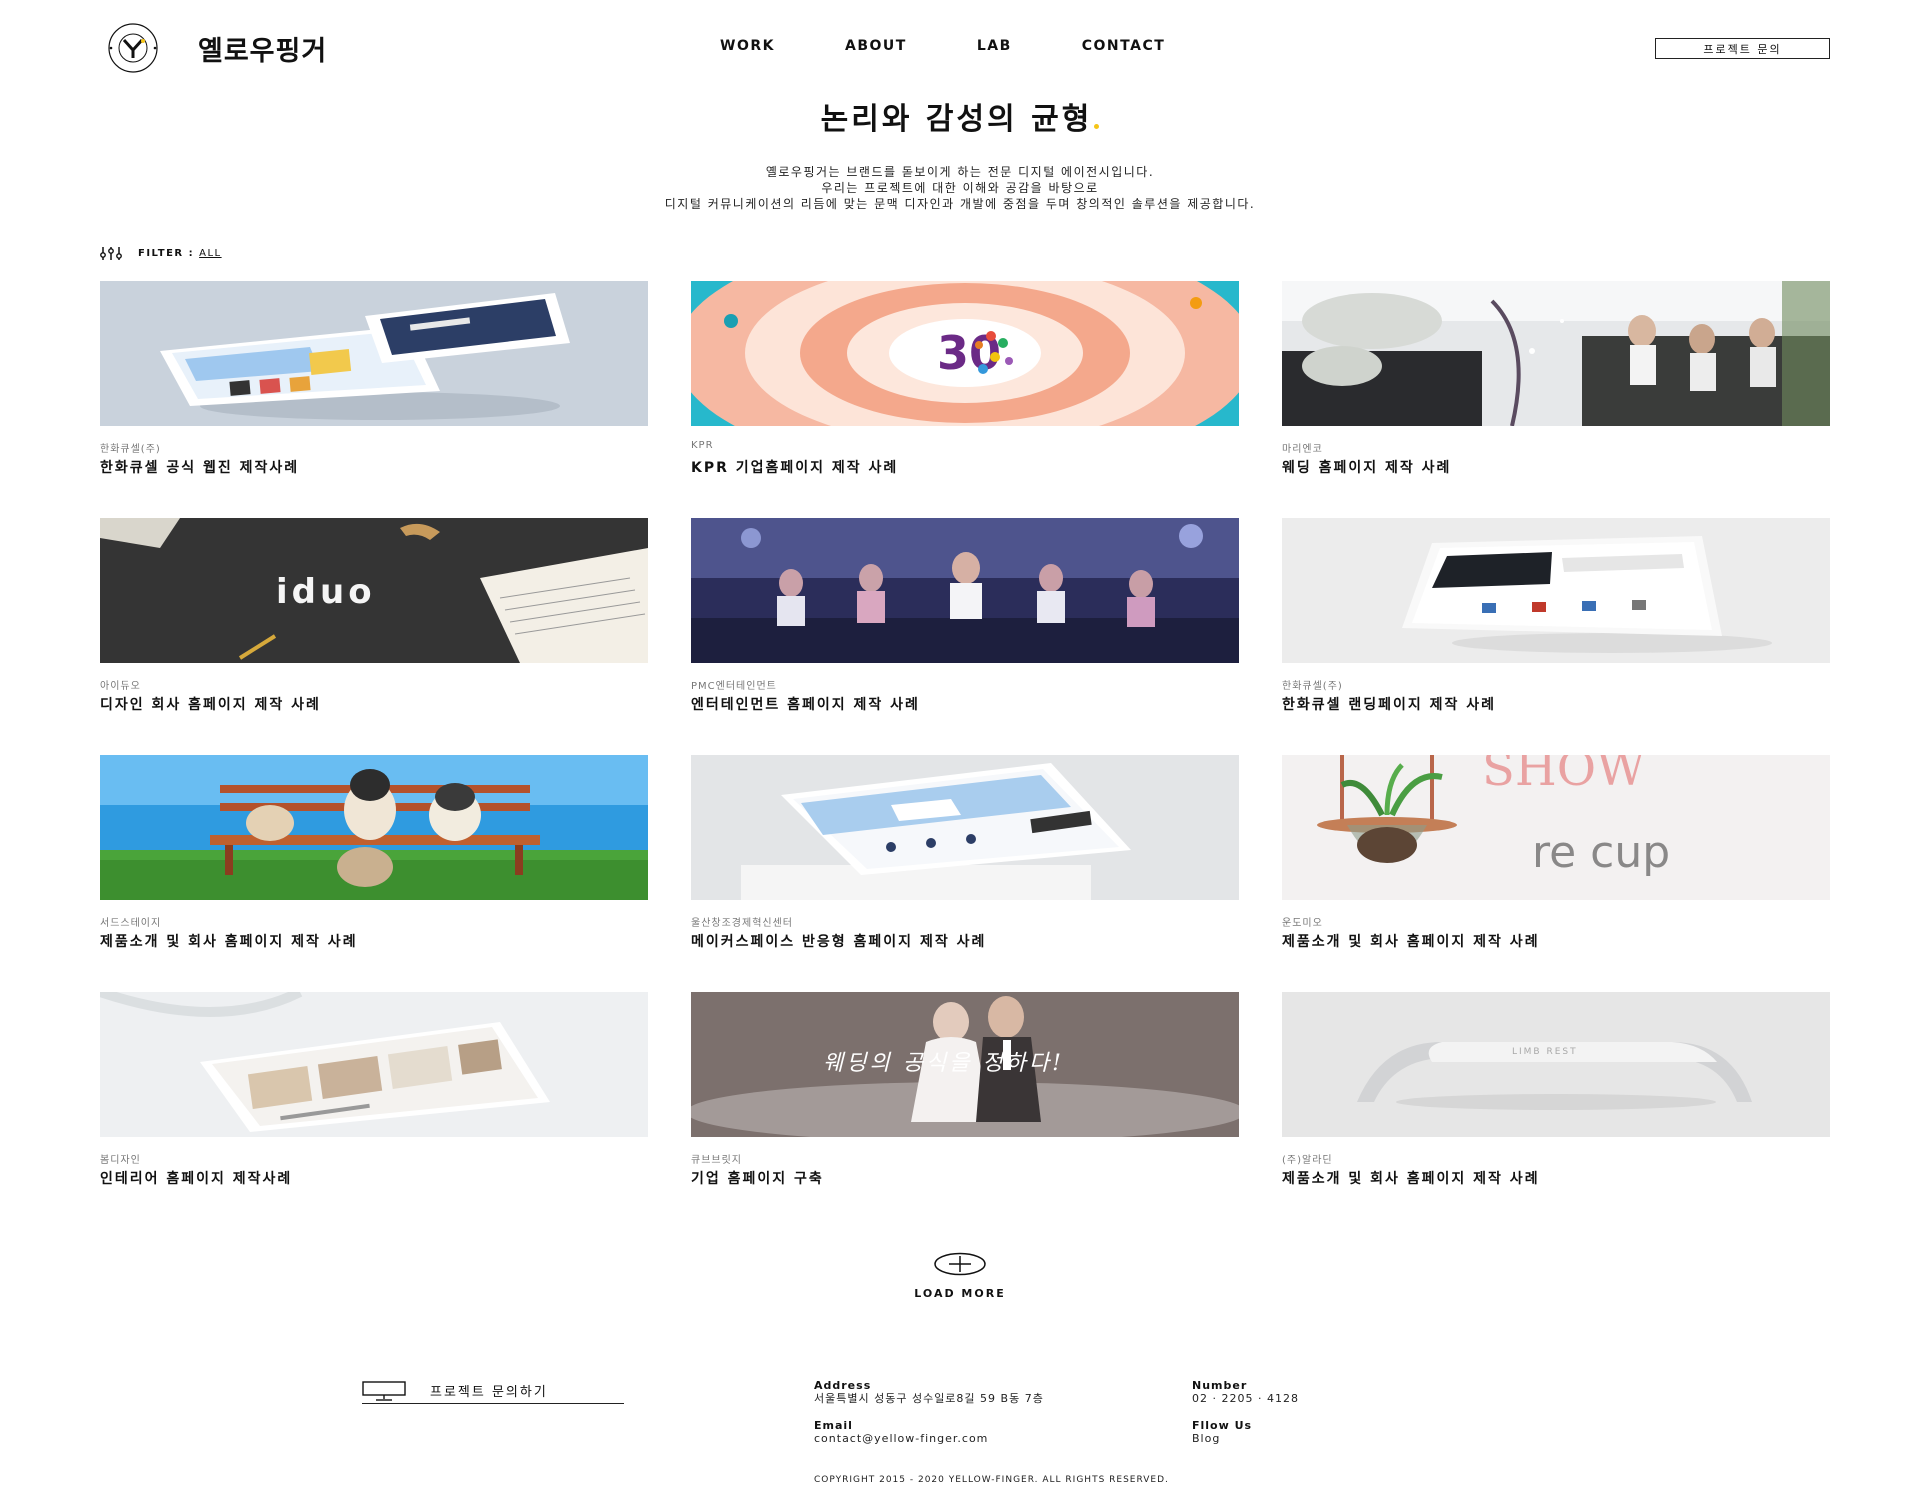  I want to click on recup-show-text: SHOW, so click(1564, 776).